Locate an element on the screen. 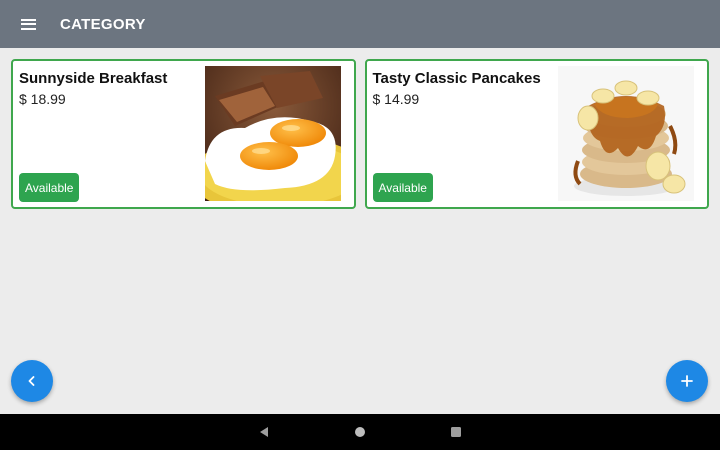  item-name: Sunnyside Breakfast is located at coordinates (93, 78).